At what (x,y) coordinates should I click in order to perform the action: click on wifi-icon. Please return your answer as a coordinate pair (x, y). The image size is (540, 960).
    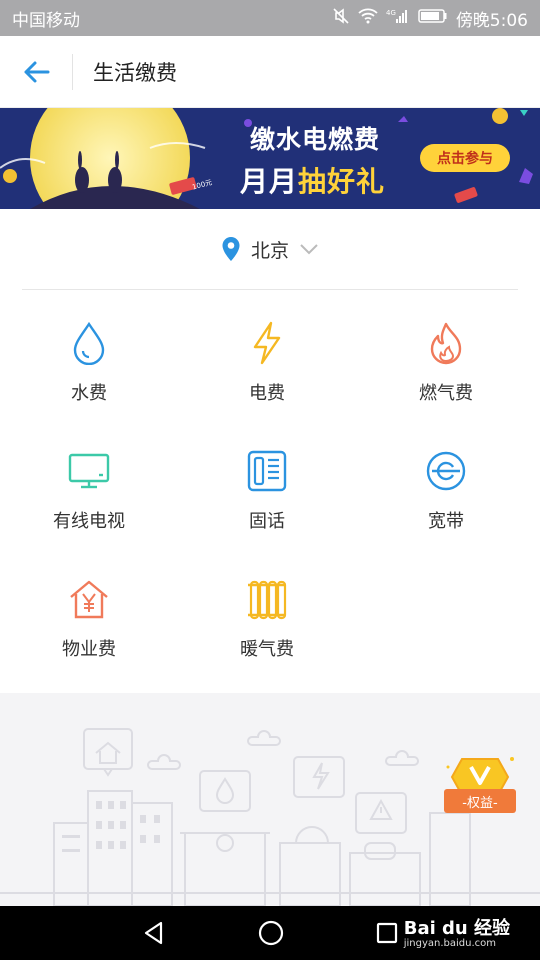
    Looking at the image, I should click on (368, 18).